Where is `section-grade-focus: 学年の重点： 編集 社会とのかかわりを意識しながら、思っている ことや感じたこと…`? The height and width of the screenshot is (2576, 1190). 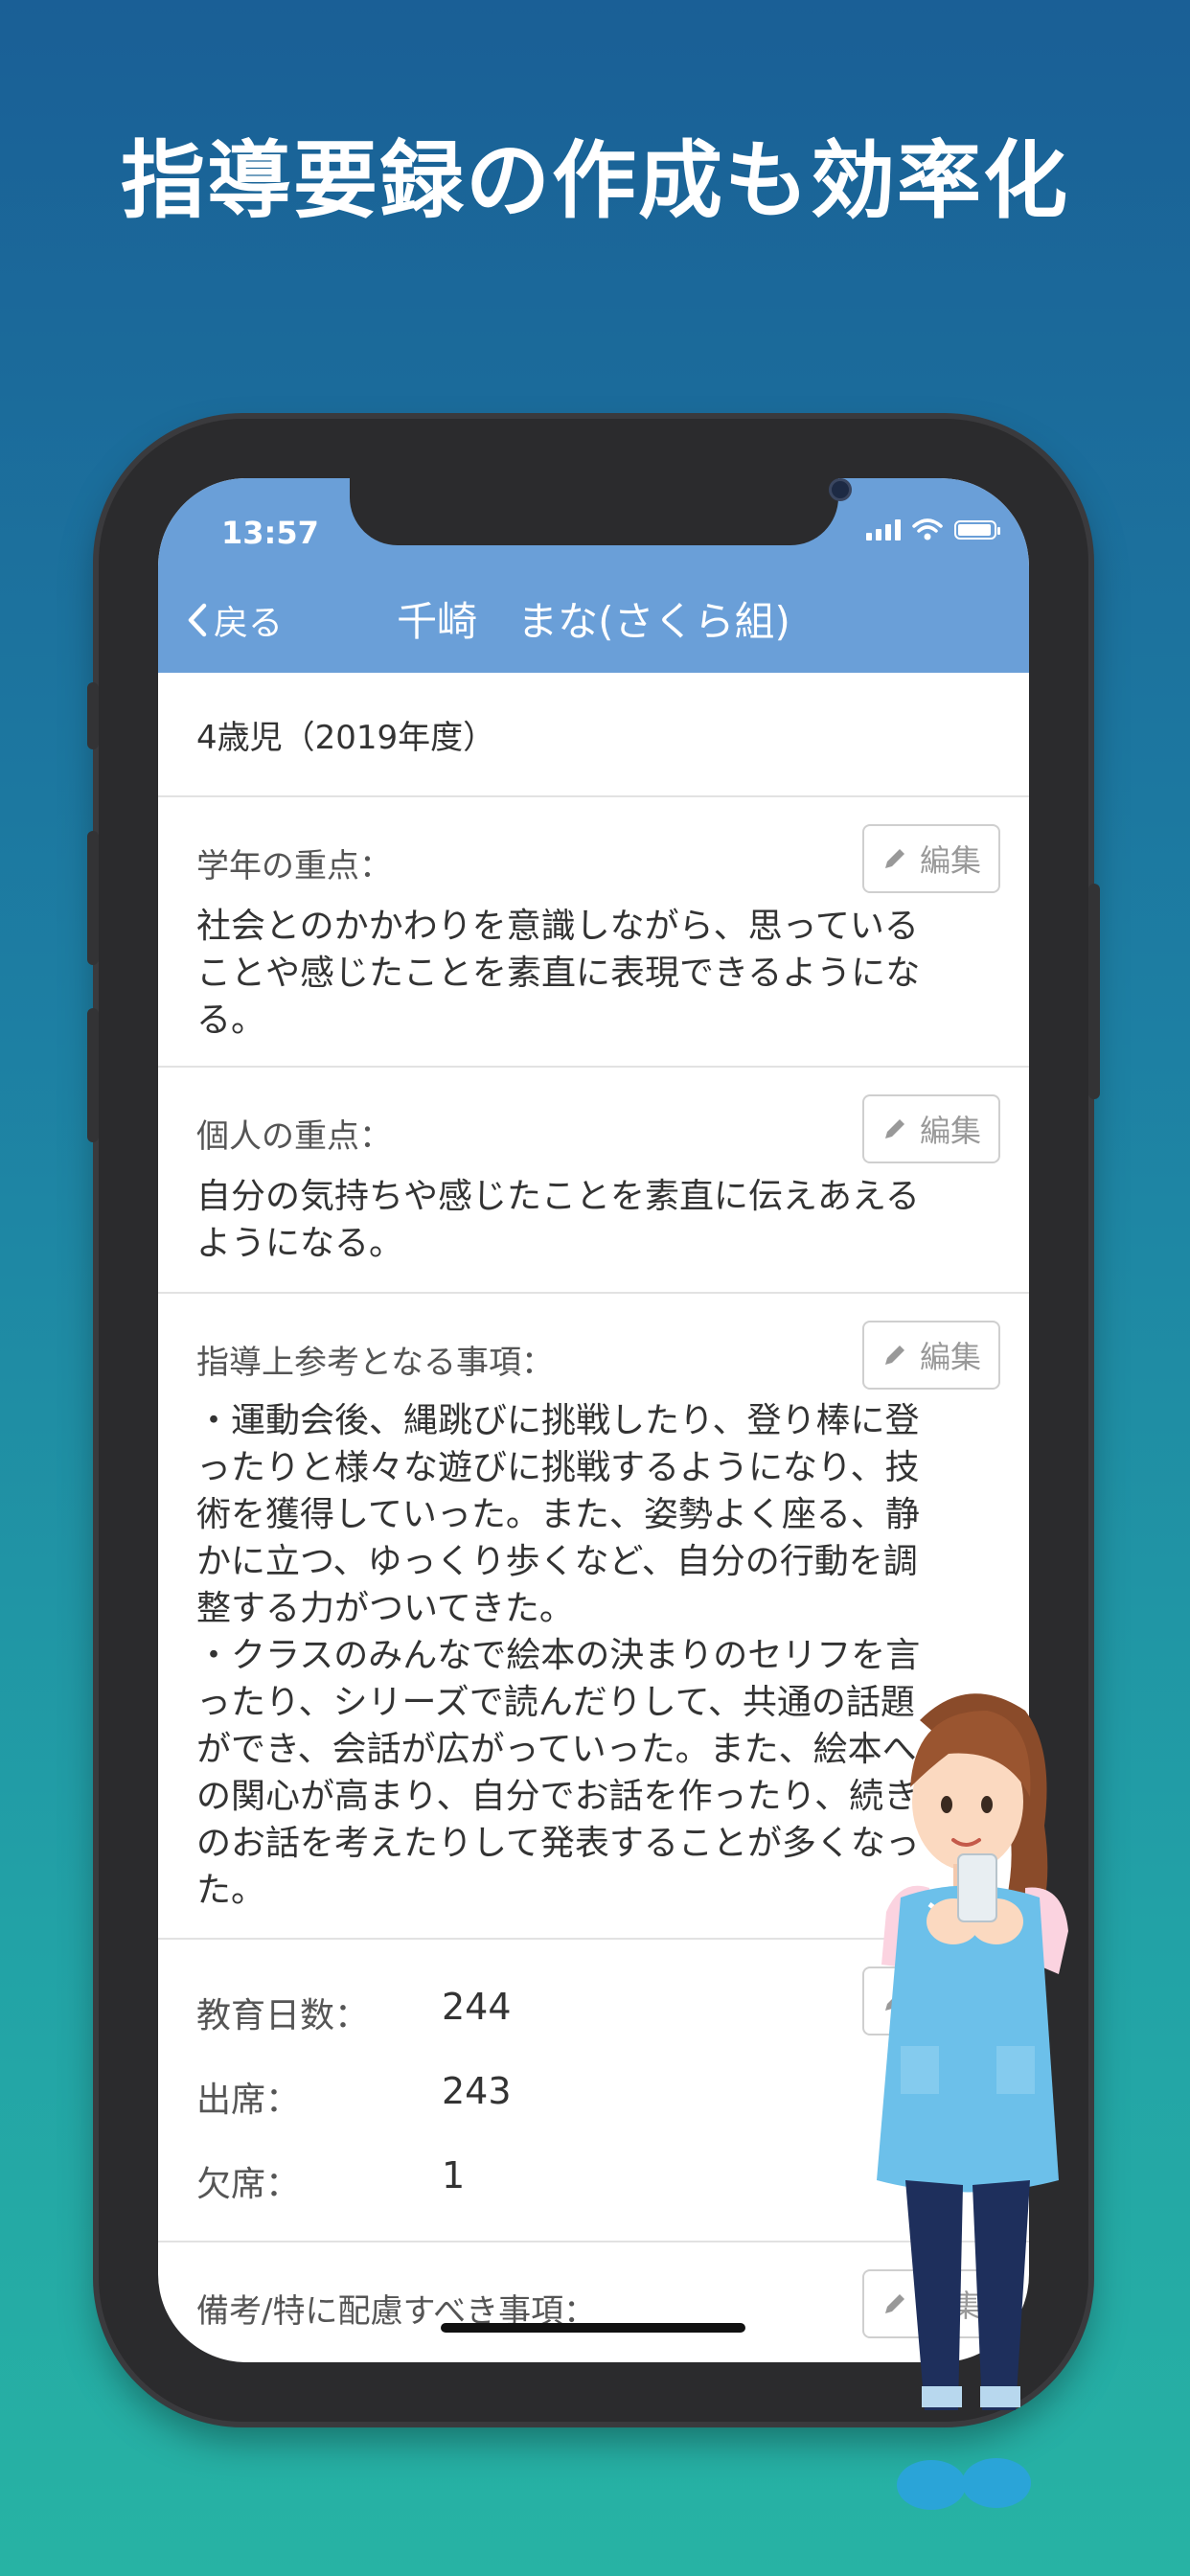 section-grade-focus: 学年の重点： 編集 社会とのかかわりを意識しながら、思っている ことや感じたこと… is located at coordinates (593, 932).